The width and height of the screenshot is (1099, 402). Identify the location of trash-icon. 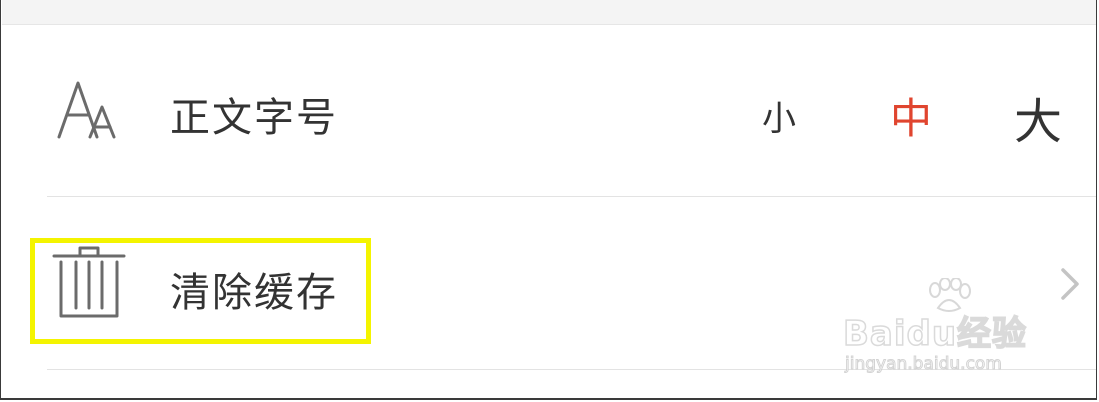
(89, 282).